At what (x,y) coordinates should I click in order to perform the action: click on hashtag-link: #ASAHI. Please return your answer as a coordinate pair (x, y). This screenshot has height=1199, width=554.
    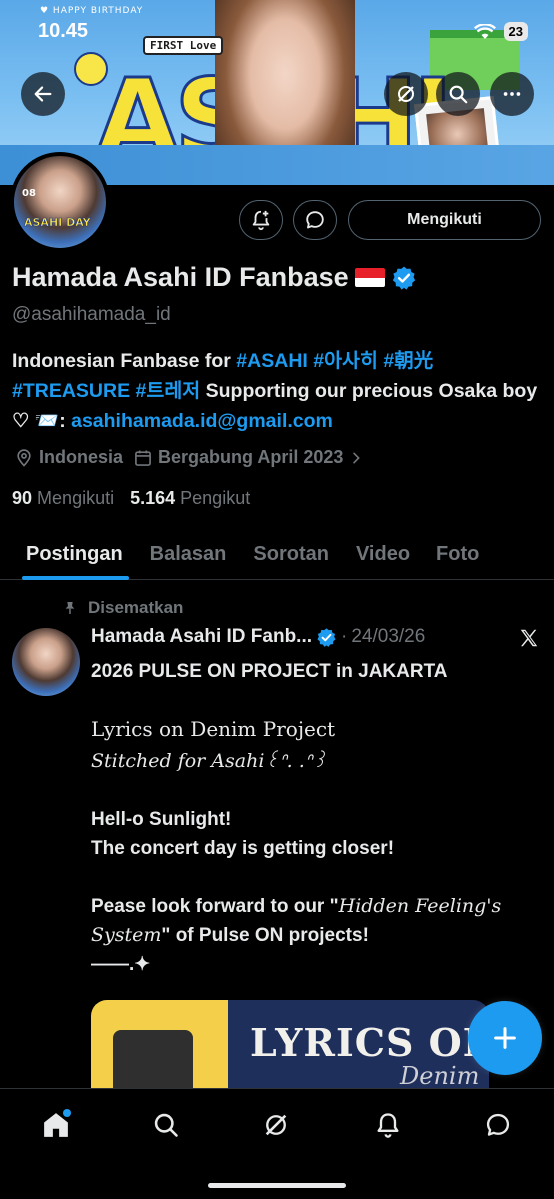
    Looking at the image, I should click on (272, 361).